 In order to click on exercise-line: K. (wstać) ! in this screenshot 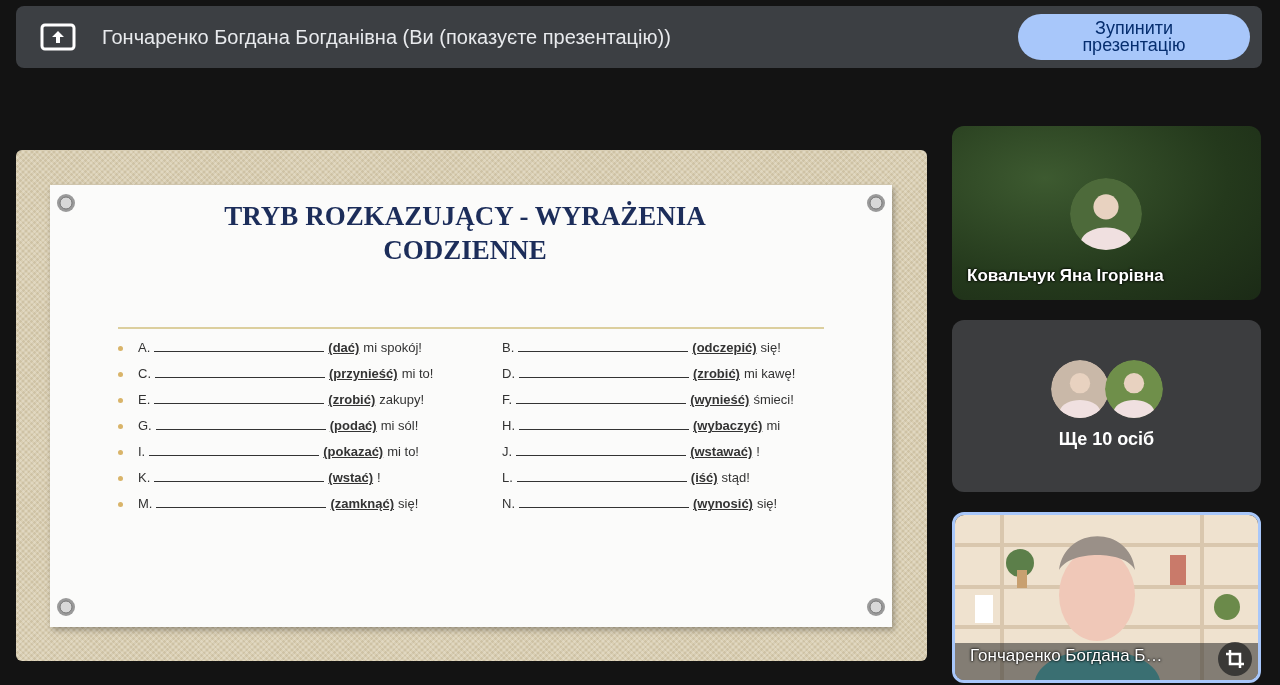, I will do `click(259, 478)`.